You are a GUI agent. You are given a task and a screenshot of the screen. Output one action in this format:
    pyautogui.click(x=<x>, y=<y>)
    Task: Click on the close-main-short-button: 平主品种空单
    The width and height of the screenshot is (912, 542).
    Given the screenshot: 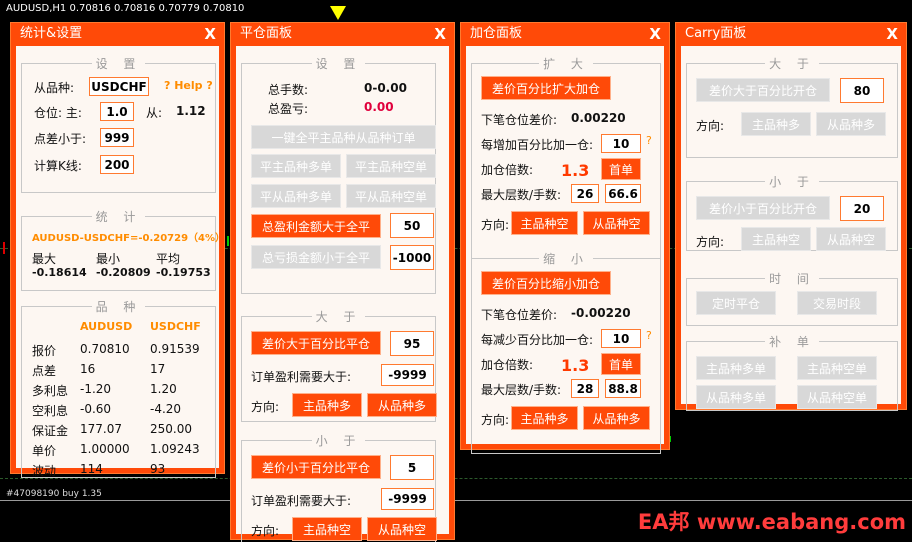 What is the action you would take?
    pyautogui.click(x=391, y=166)
    